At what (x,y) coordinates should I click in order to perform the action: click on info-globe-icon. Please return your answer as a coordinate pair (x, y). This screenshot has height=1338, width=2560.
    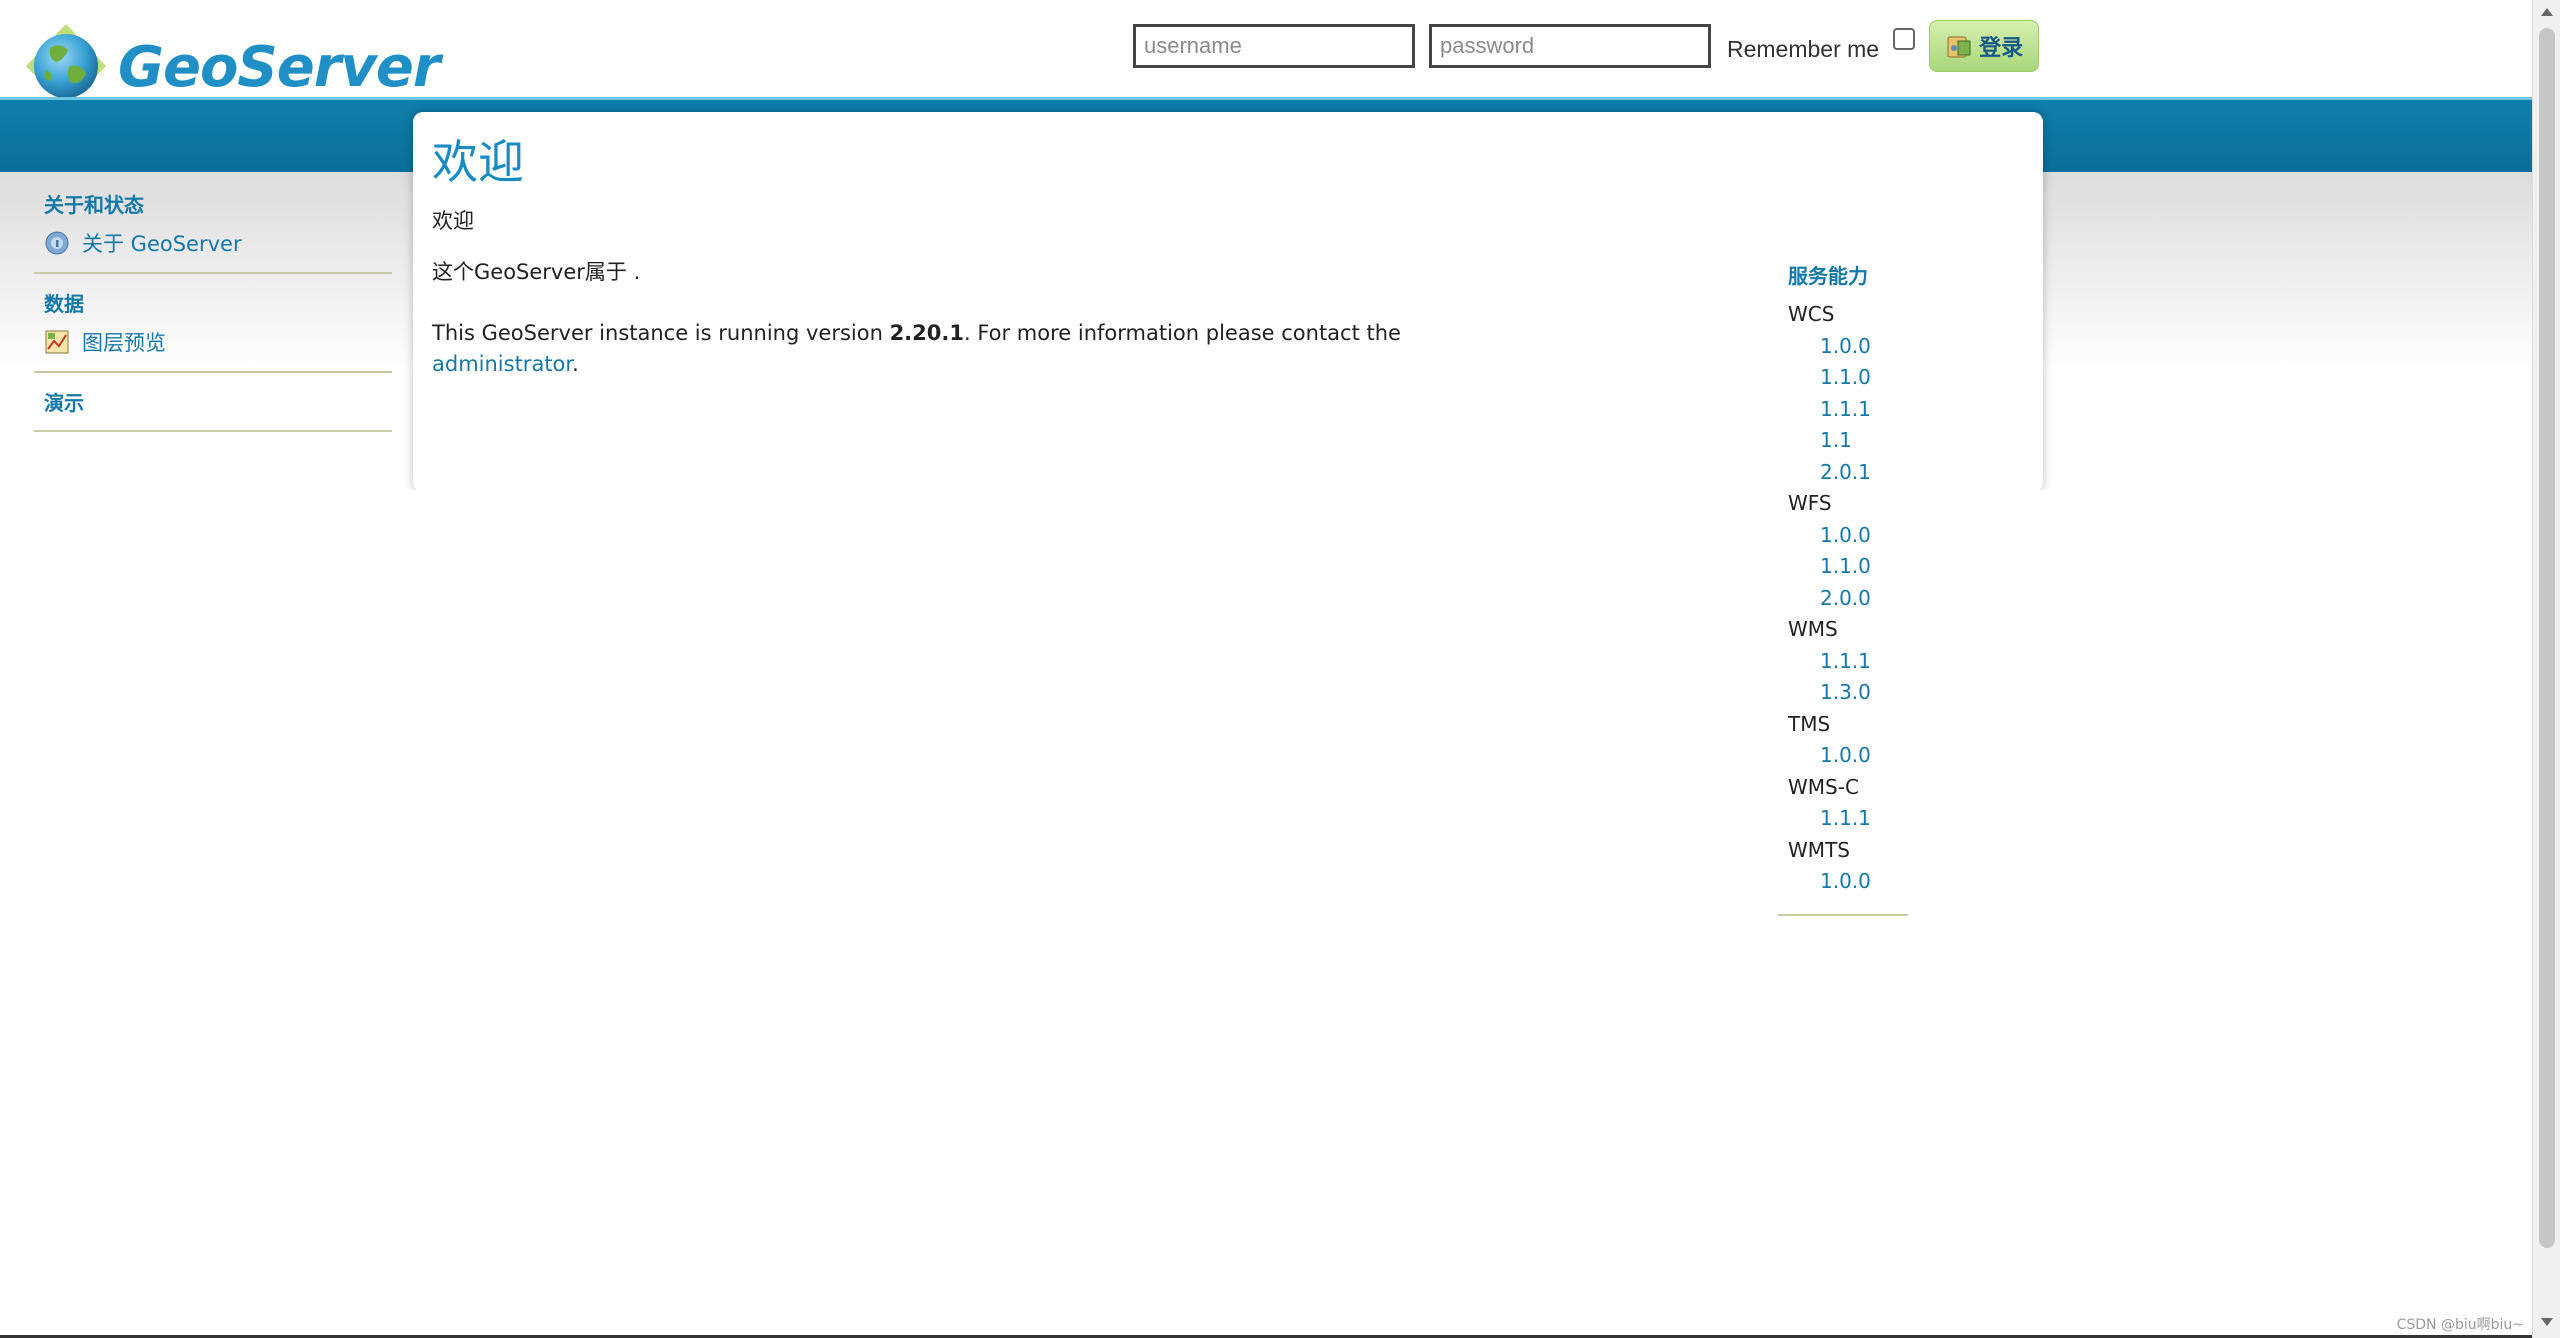
    Looking at the image, I should click on (57, 243).